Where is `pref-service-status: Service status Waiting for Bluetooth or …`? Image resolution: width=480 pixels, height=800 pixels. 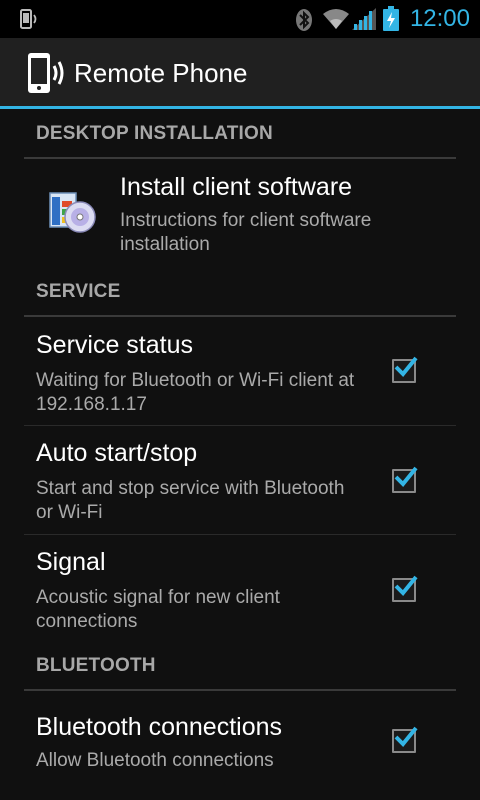
pref-service-status: Service status Waiting for Bluetooth or … is located at coordinates (240, 371).